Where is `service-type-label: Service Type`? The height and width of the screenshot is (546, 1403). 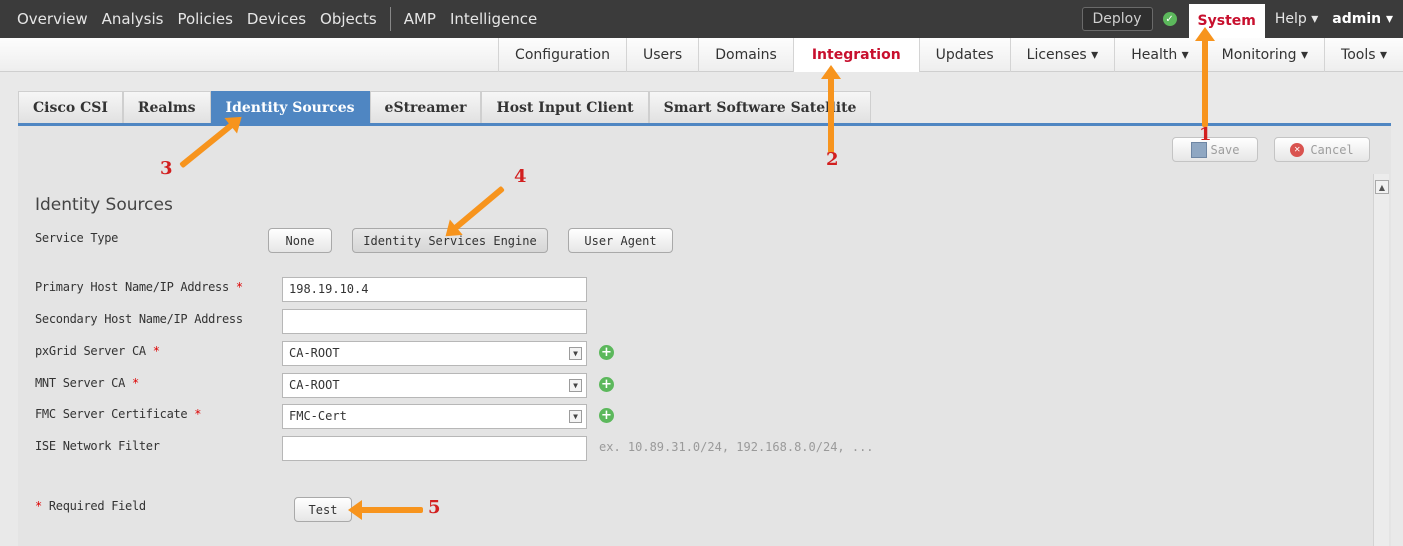
service-type-label: Service Type is located at coordinates (77, 238).